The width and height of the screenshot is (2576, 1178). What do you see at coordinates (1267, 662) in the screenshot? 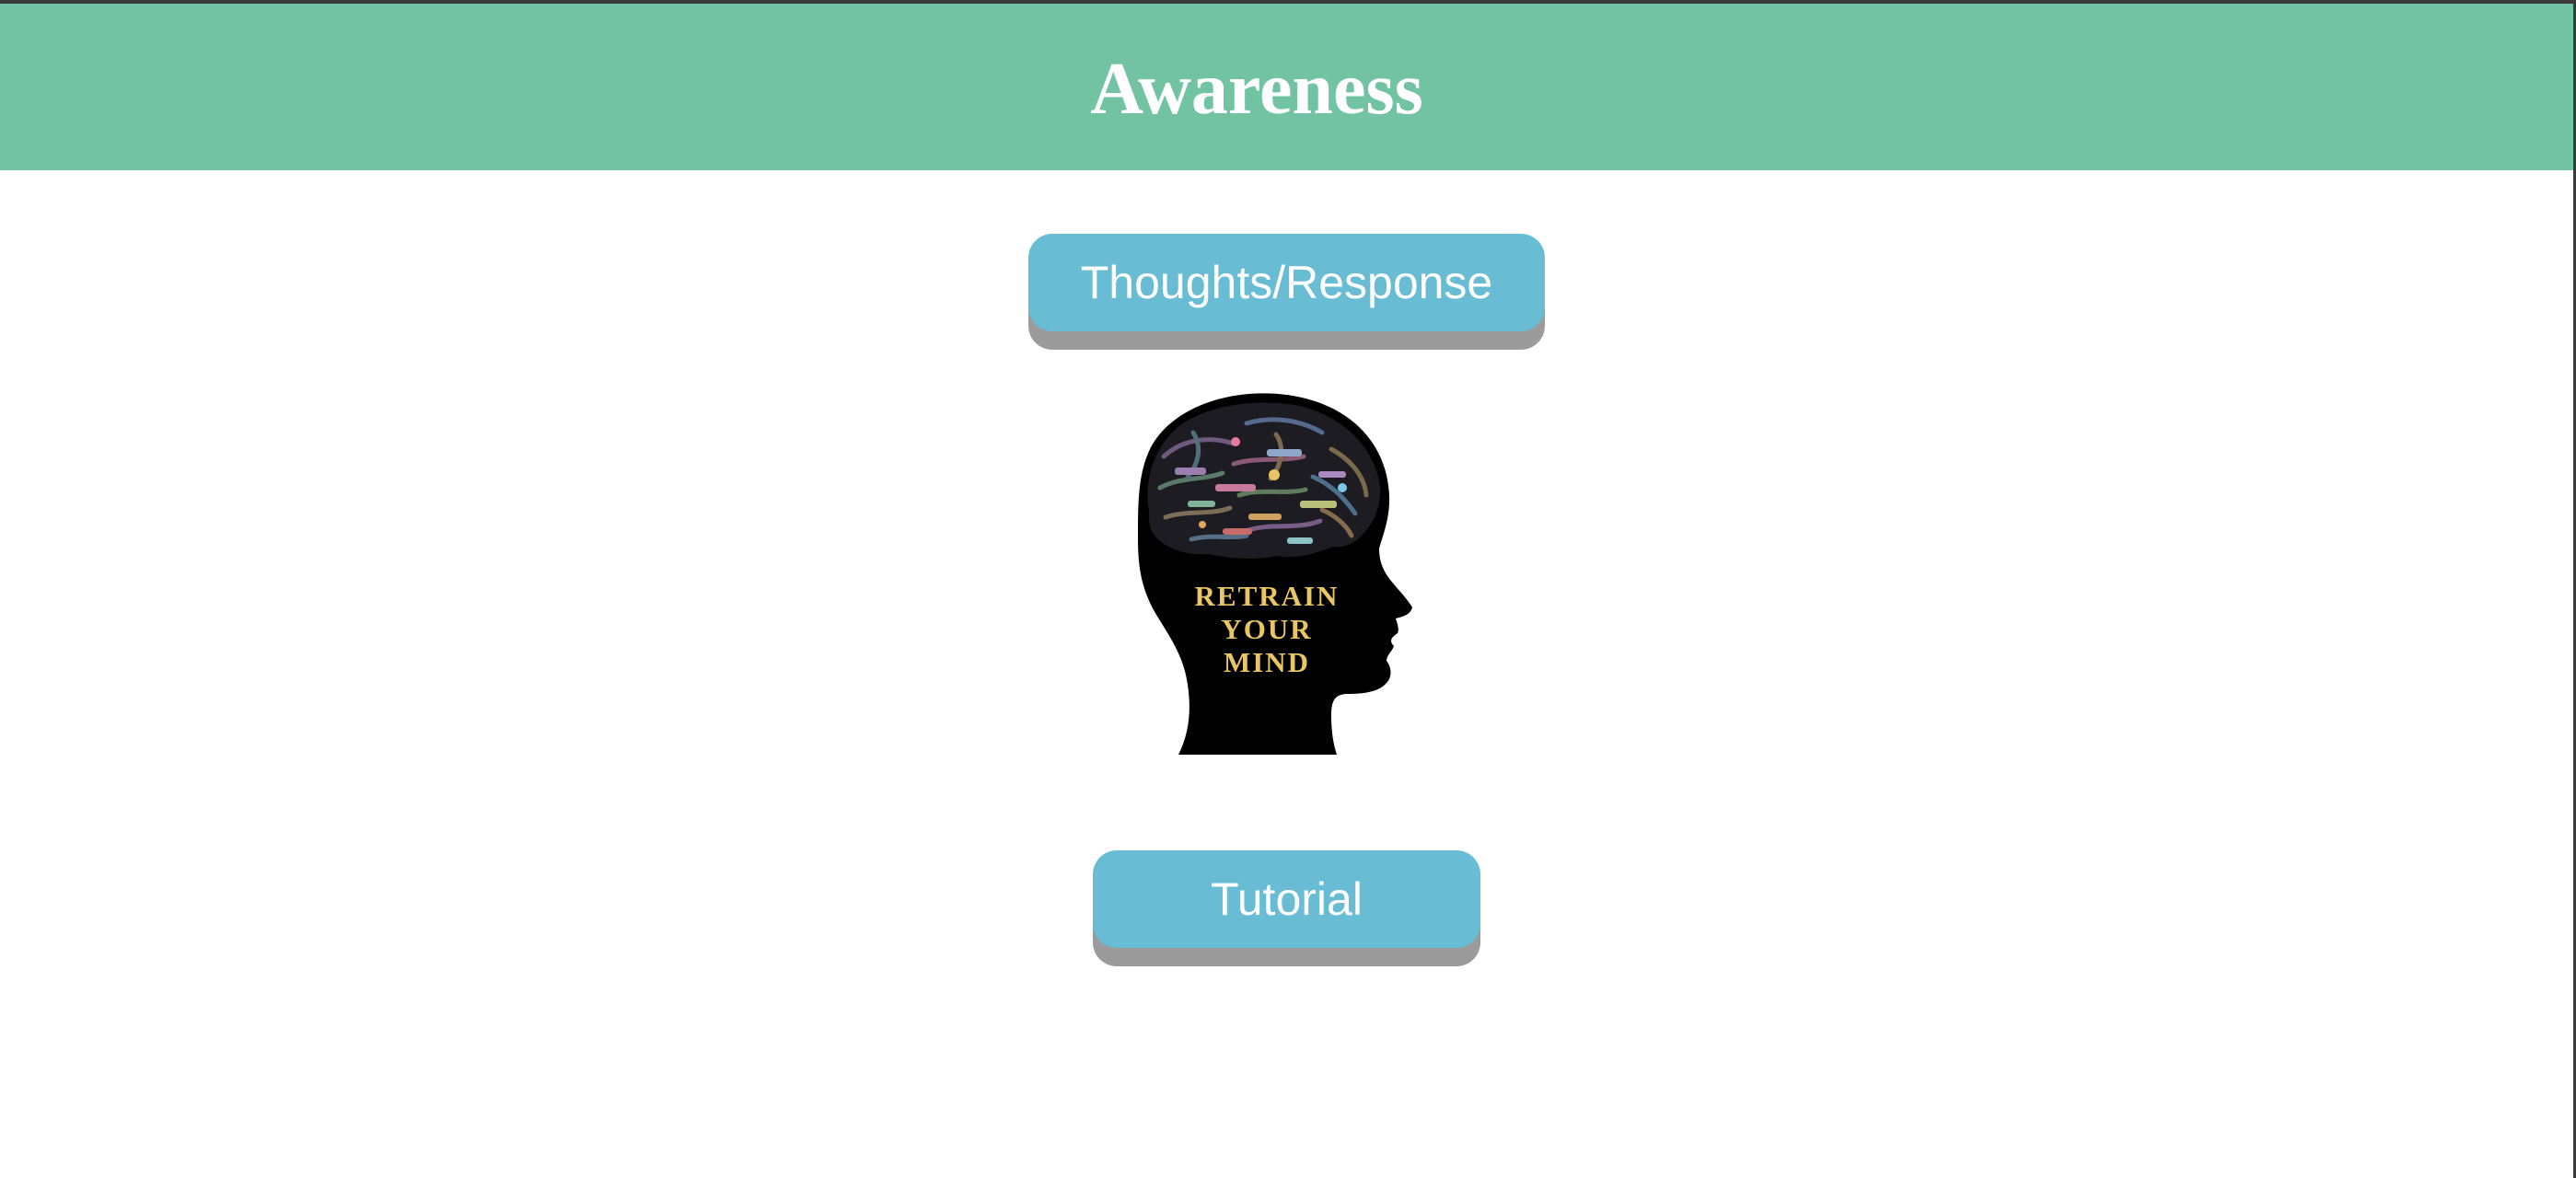
I see `retrain-text-line-3: MIND` at bounding box center [1267, 662].